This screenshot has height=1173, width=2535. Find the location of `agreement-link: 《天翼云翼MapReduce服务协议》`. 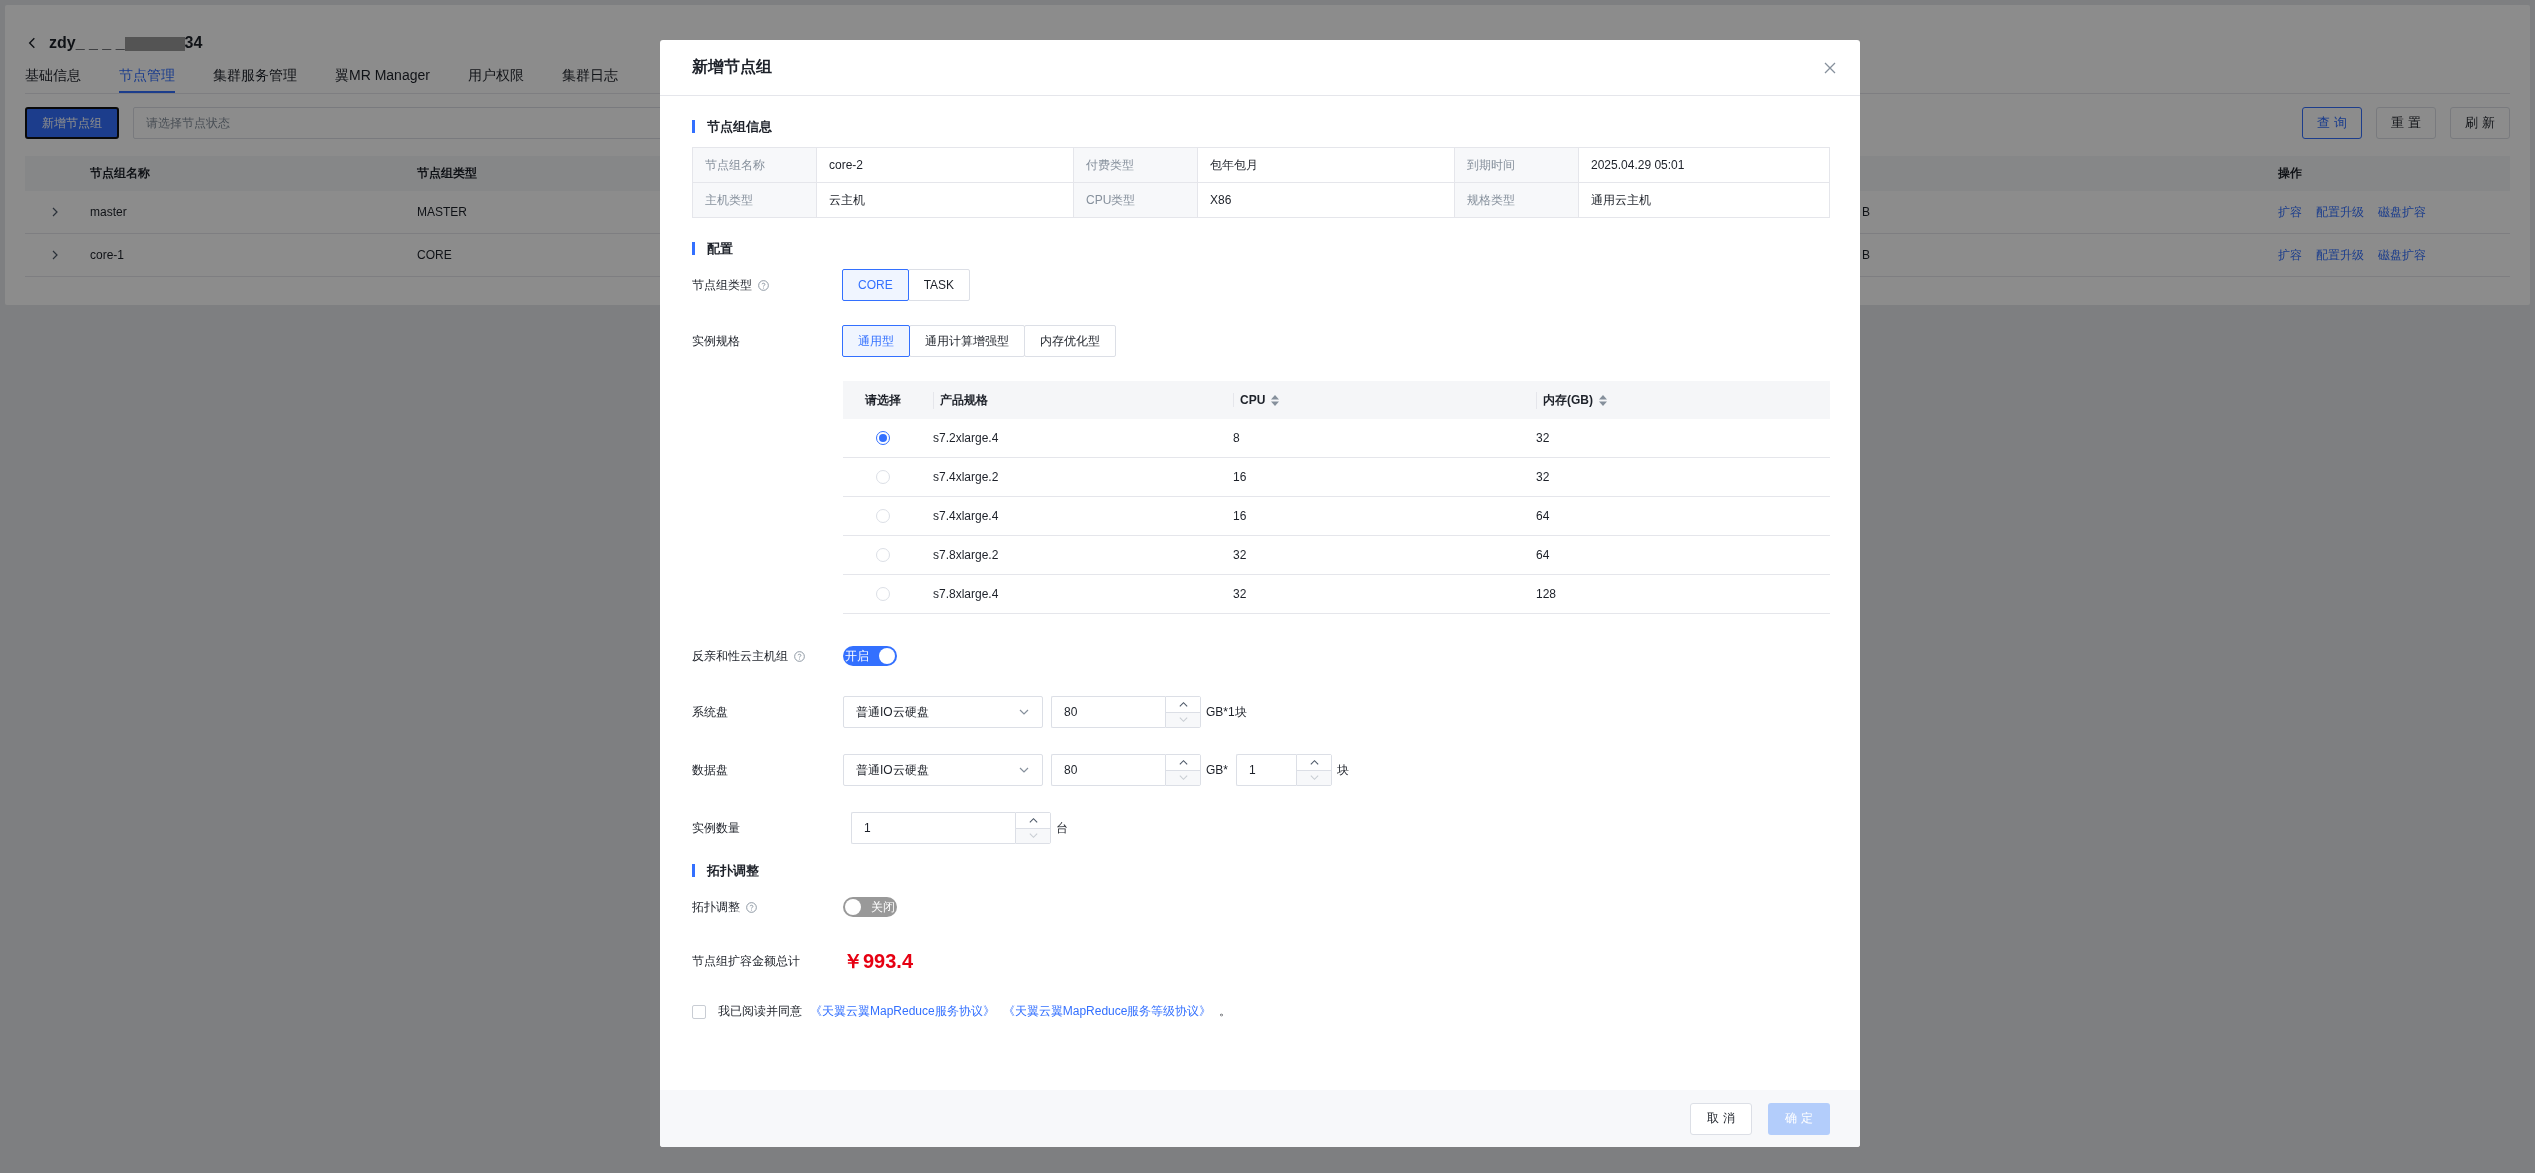

agreement-link: 《天翼云翼MapReduce服务协议》 is located at coordinates (902, 1011).